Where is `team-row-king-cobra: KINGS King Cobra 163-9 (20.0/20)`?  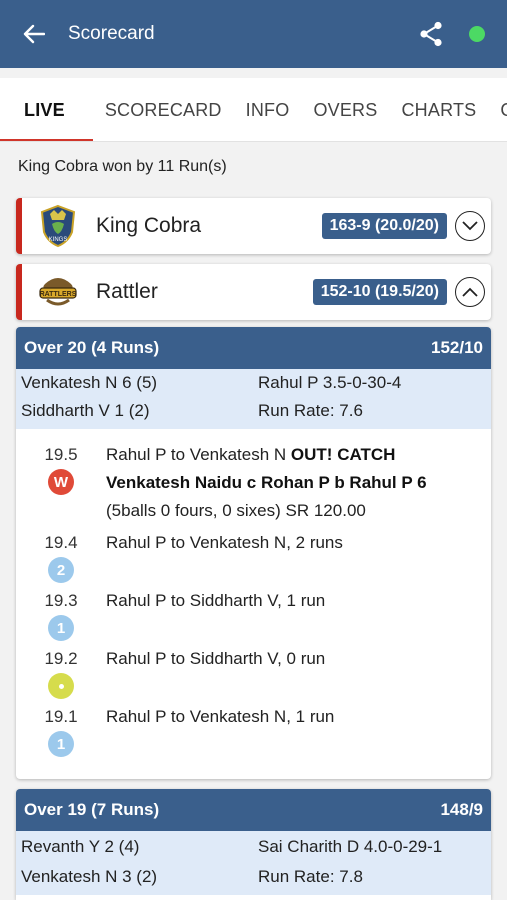
team-row-king-cobra: KINGS King Cobra 163-9 (20.0/20) is located at coordinates (253, 226).